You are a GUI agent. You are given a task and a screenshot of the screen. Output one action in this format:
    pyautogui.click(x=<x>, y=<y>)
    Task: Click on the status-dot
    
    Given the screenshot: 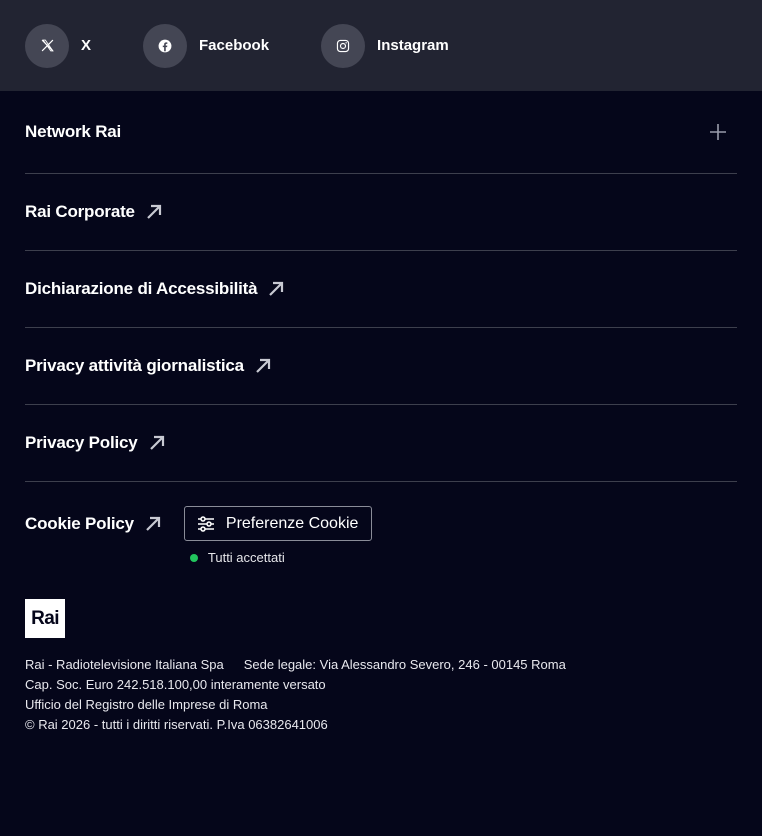 What is the action you would take?
    pyautogui.click(x=193, y=557)
    